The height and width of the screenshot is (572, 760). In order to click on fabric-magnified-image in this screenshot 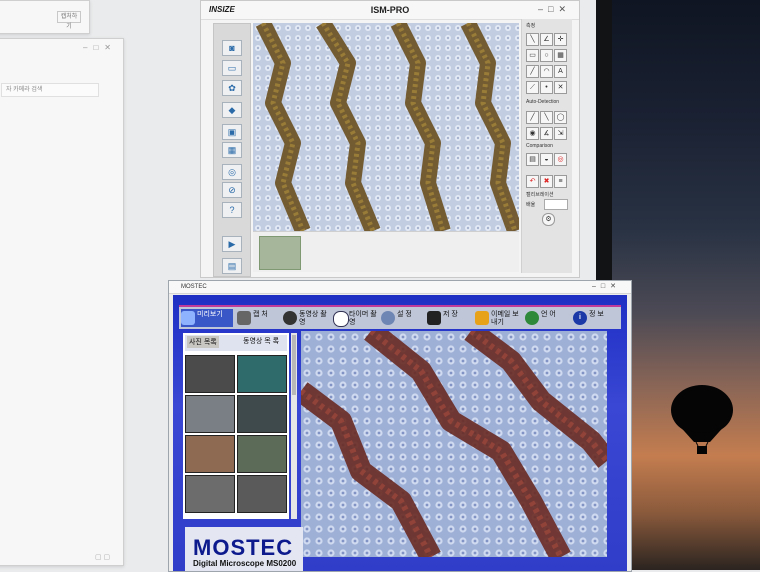, I will do `click(386, 127)`.